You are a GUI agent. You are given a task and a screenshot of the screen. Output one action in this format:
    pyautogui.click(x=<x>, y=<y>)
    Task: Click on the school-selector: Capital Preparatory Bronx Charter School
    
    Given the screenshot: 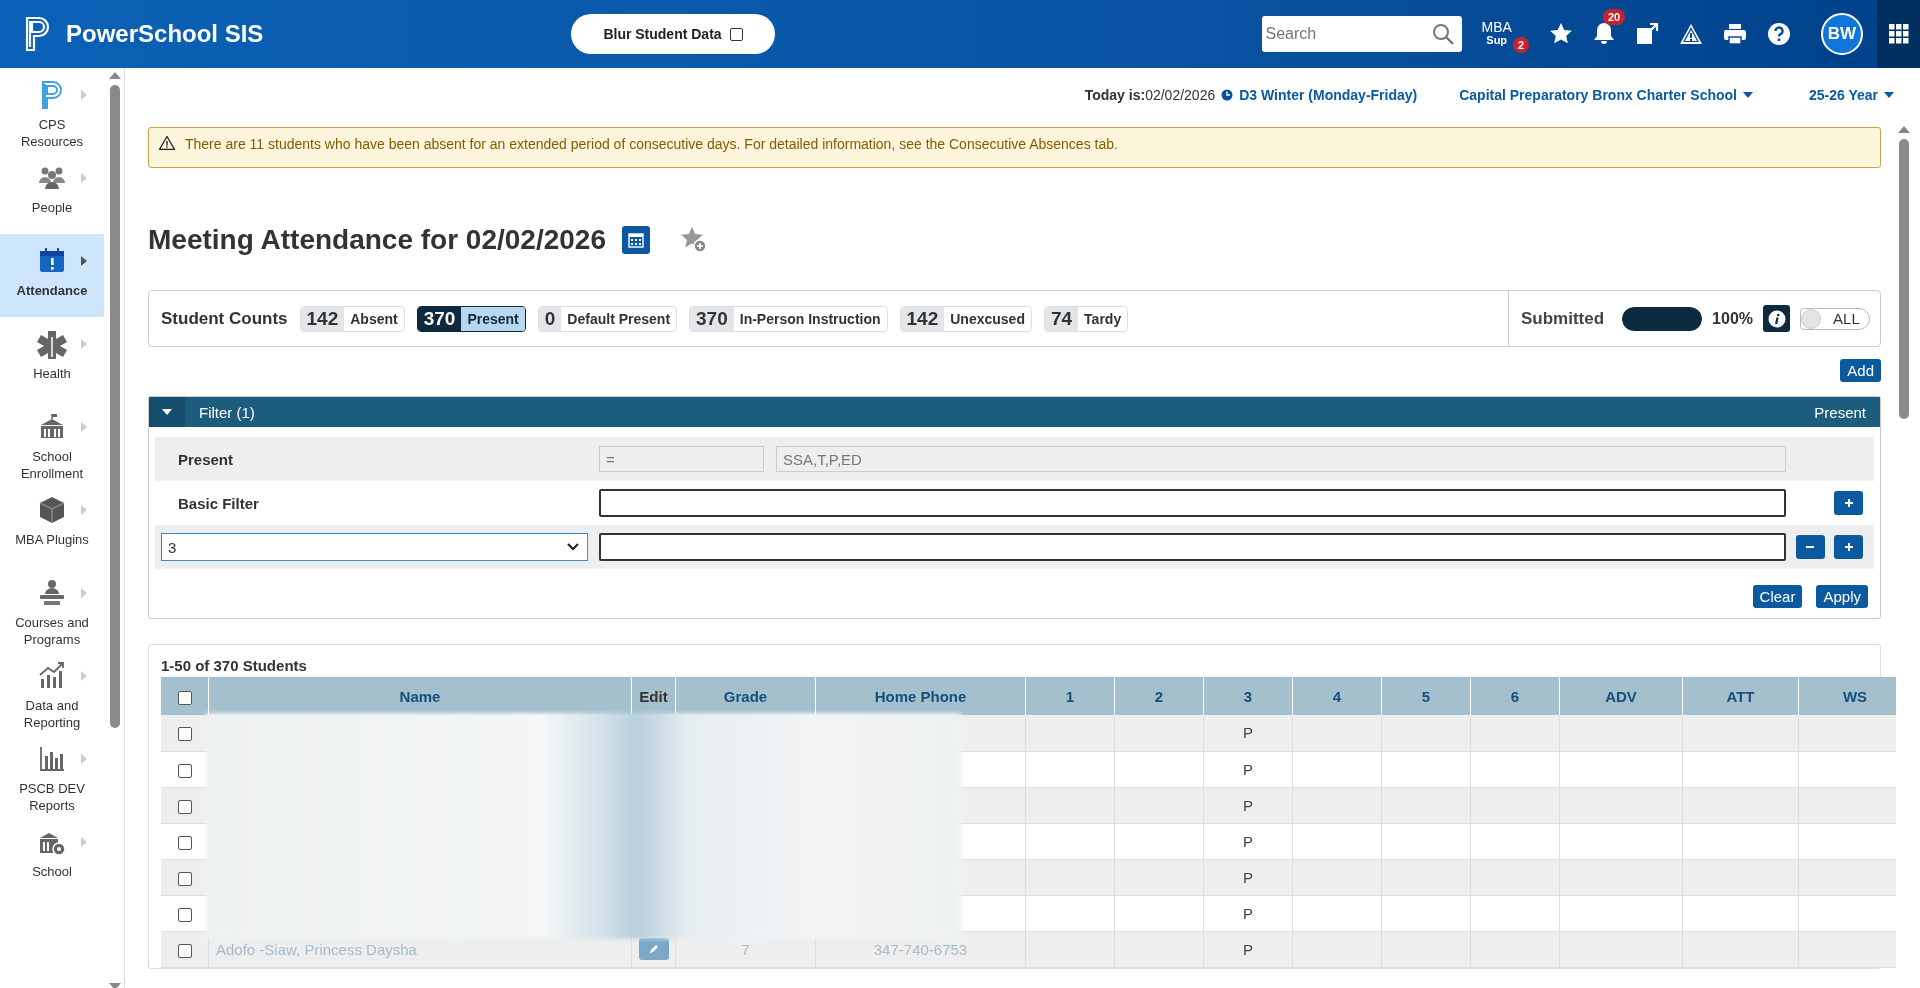 What is the action you would take?
    pyautogui.click(x=1598, y=95)
    